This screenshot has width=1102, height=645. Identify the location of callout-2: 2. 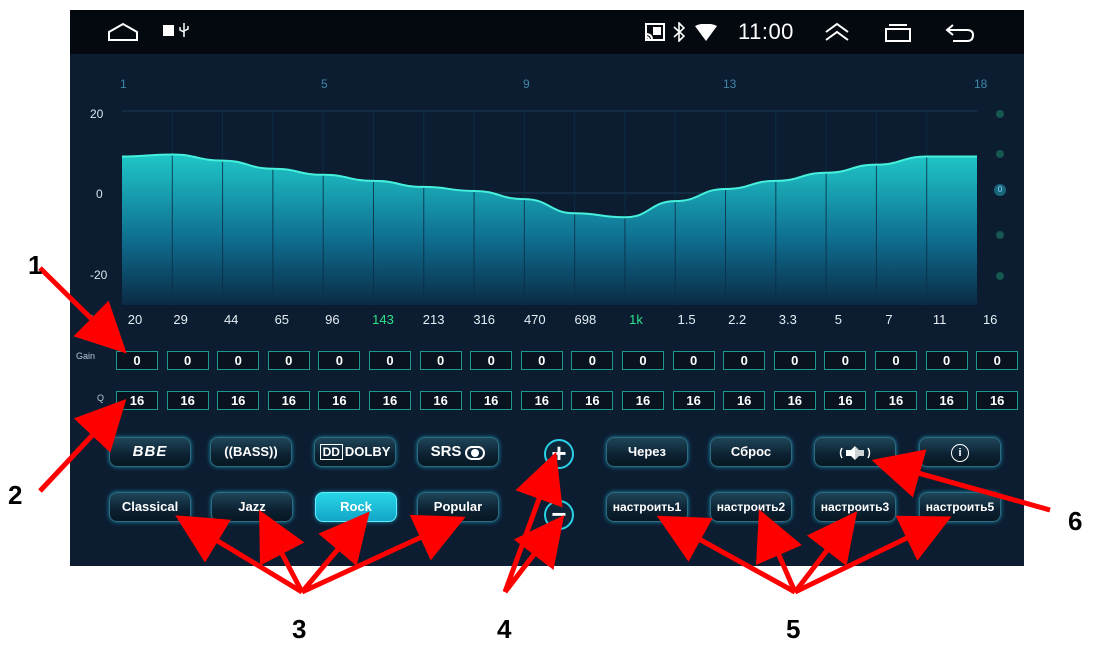
(15, 495).